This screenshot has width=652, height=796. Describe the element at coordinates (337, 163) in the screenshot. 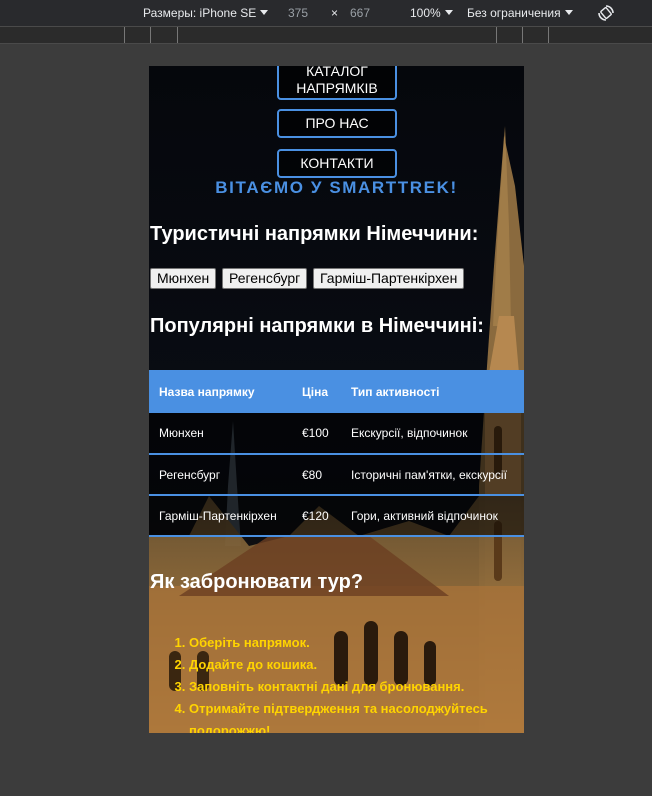

I see `nav-contacts-button: КОНТАКТИ` at that location.